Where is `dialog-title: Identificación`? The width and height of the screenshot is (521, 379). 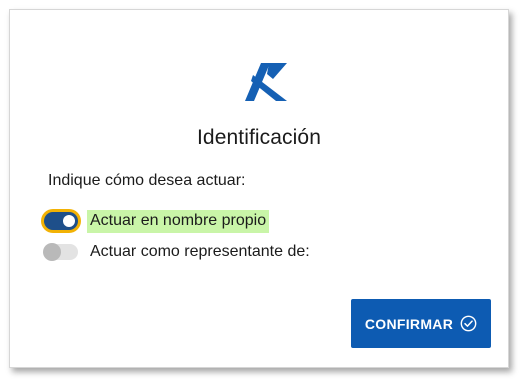
dialog-title: Identificación is located at coordinates (259, 137).